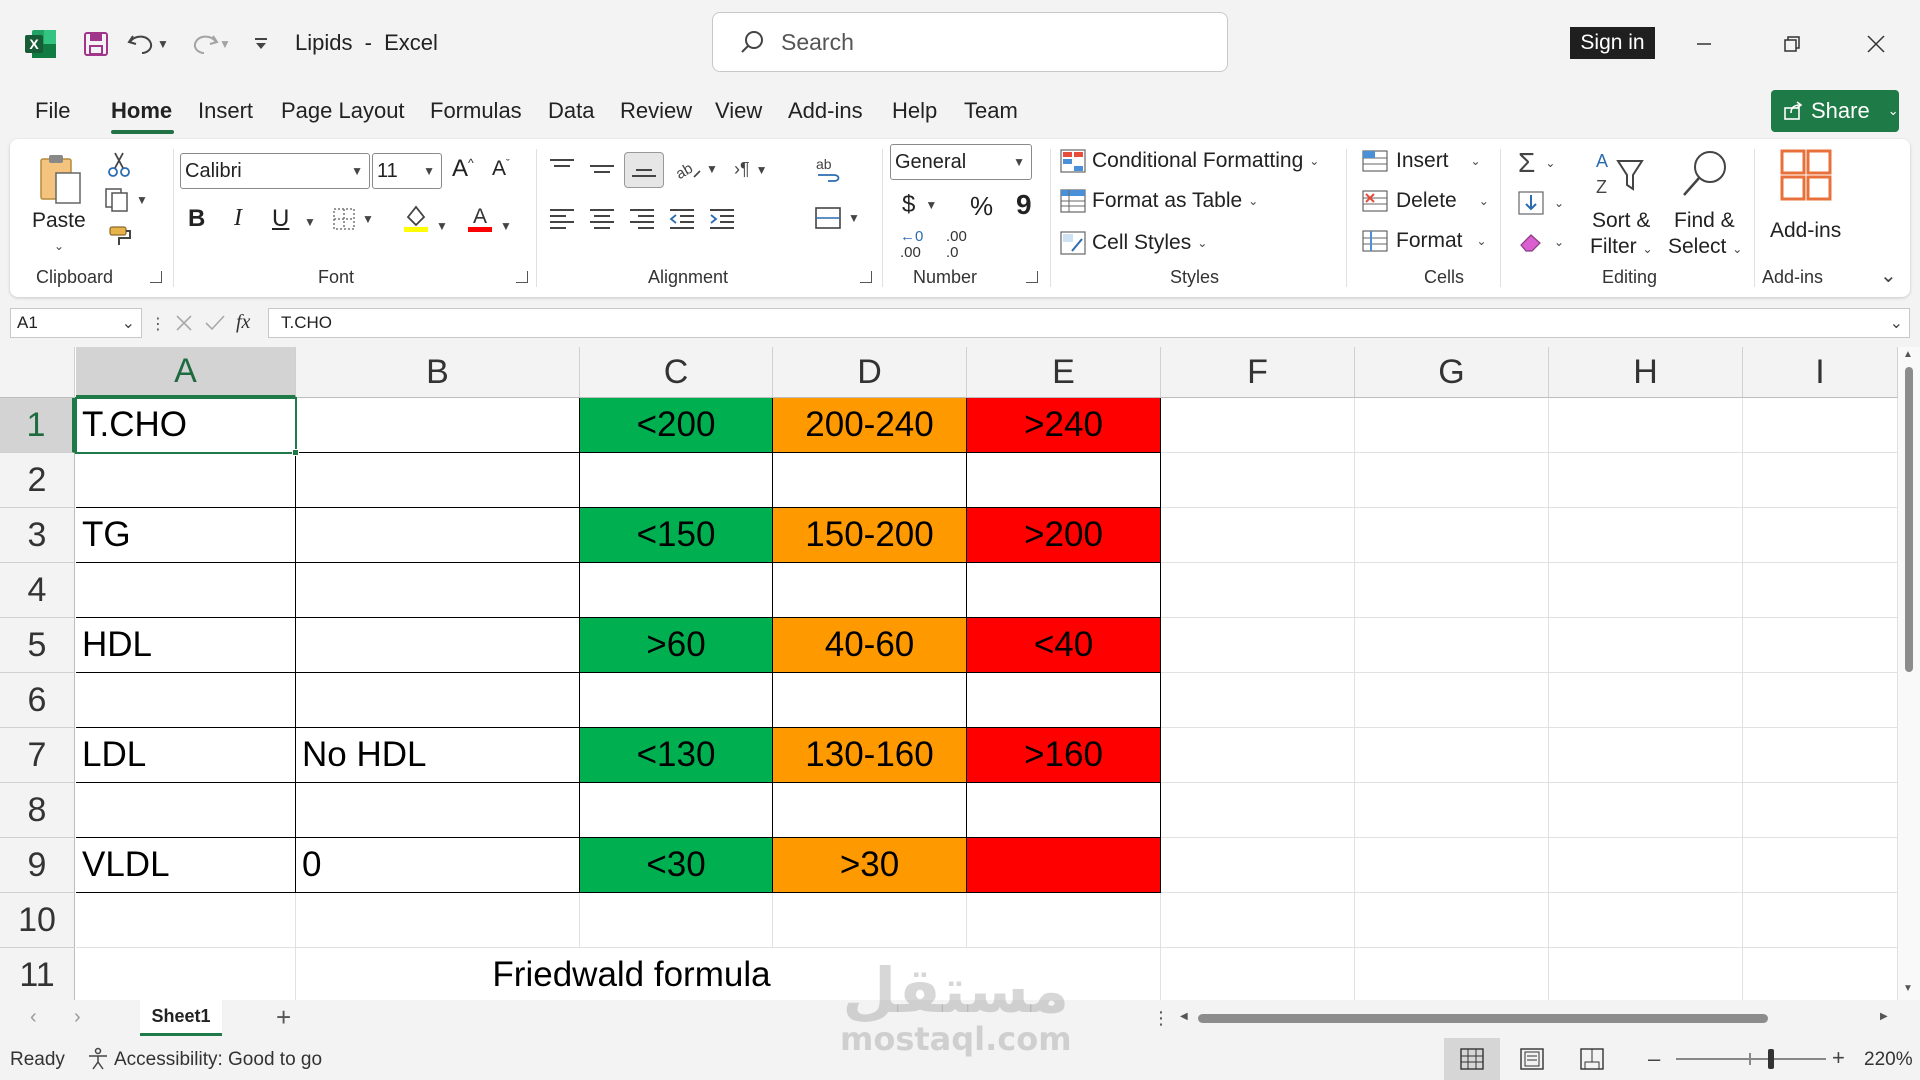 The image size is (1920, 1080). I want to click on accessibility-icon, so click(98, 1059).